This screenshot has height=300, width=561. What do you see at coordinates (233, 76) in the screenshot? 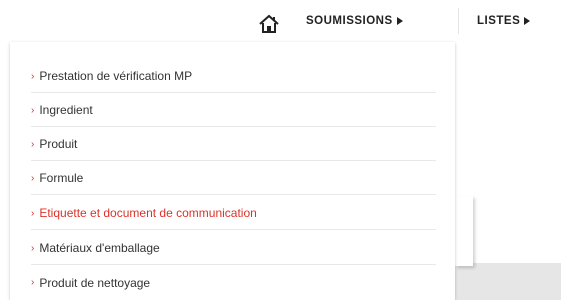
I see `menu-item-prestation-verification-mp: › Prestation de vérification MP` at bounding box center [233, 76].